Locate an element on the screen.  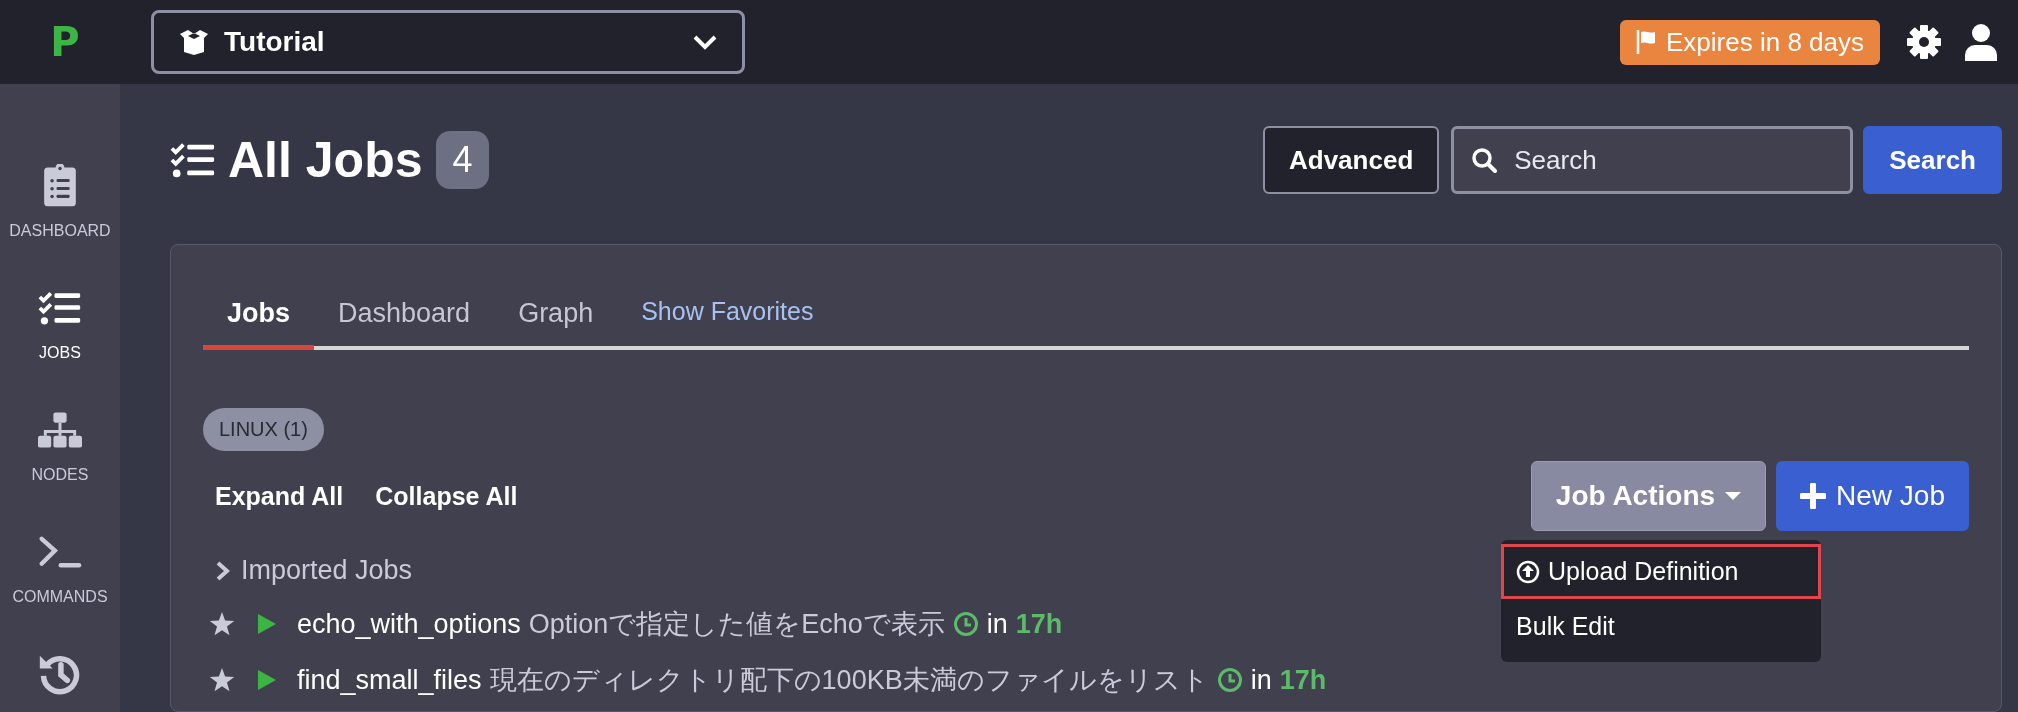
tab: Dashboard is located at coordinates (404, 324).